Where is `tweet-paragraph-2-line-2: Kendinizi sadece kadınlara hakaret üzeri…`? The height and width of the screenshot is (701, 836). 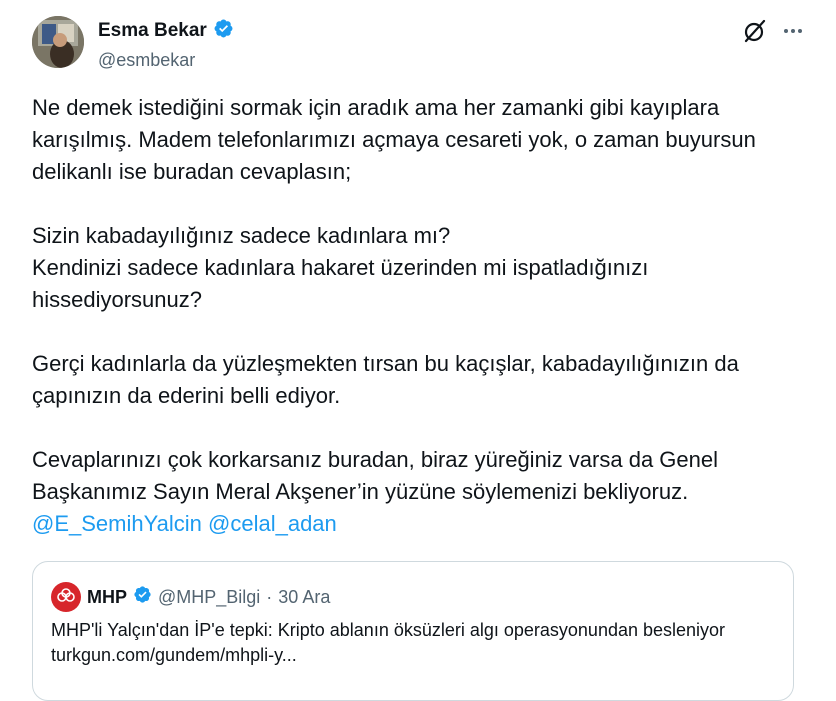 tweet-paragraph-2-line-2: Kendinizi sadece kadınlara hakaret üzeri… is located at coordinates (340, 283).